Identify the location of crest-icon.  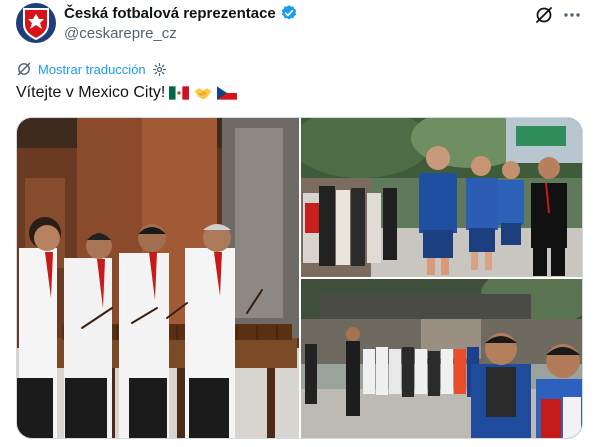
(36, 24).